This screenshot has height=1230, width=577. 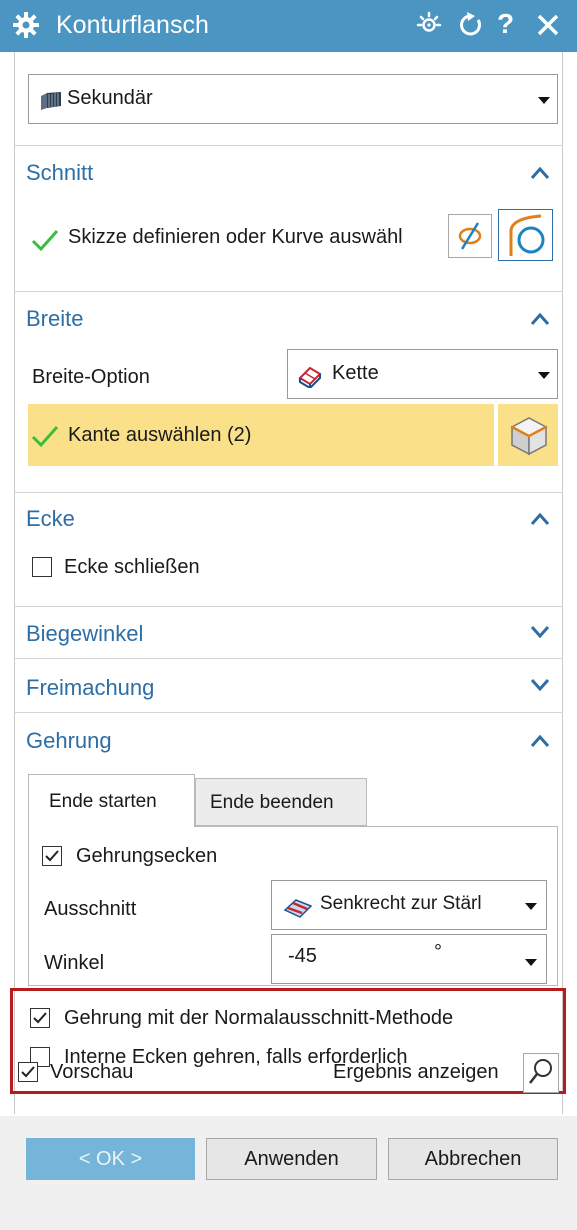 What do you see at coordinates (147, 856) in the screenshot?
I see `miter-corners-label: Gehrungsecken` at bounding box center [147, 856].